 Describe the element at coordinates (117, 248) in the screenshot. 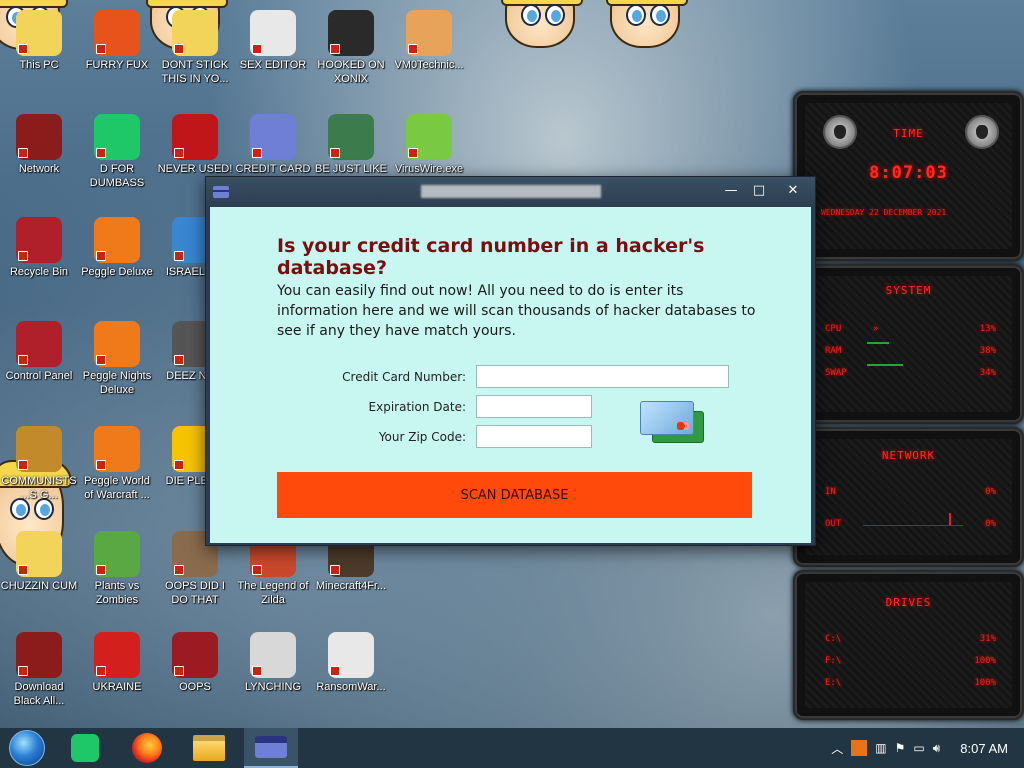

I see `desktop-icon: Peggle Deluxe` at that location.